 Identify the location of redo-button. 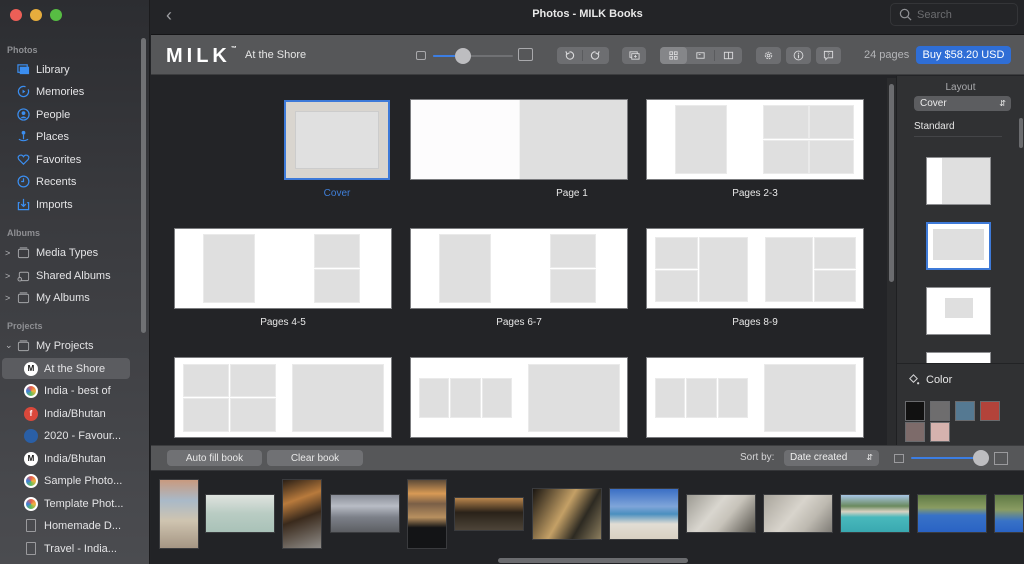
(595, 55).